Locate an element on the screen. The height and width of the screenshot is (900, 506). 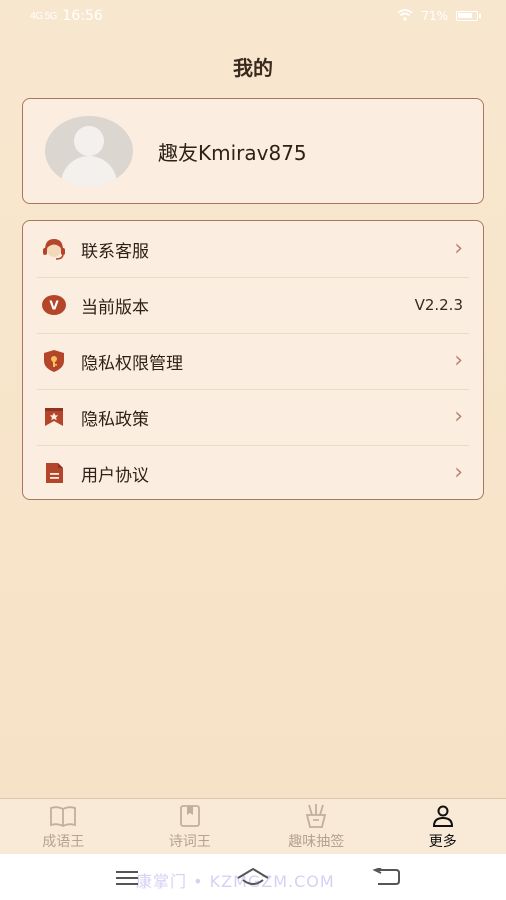
status-time: 16:56 is located at coordinates (82, 16).